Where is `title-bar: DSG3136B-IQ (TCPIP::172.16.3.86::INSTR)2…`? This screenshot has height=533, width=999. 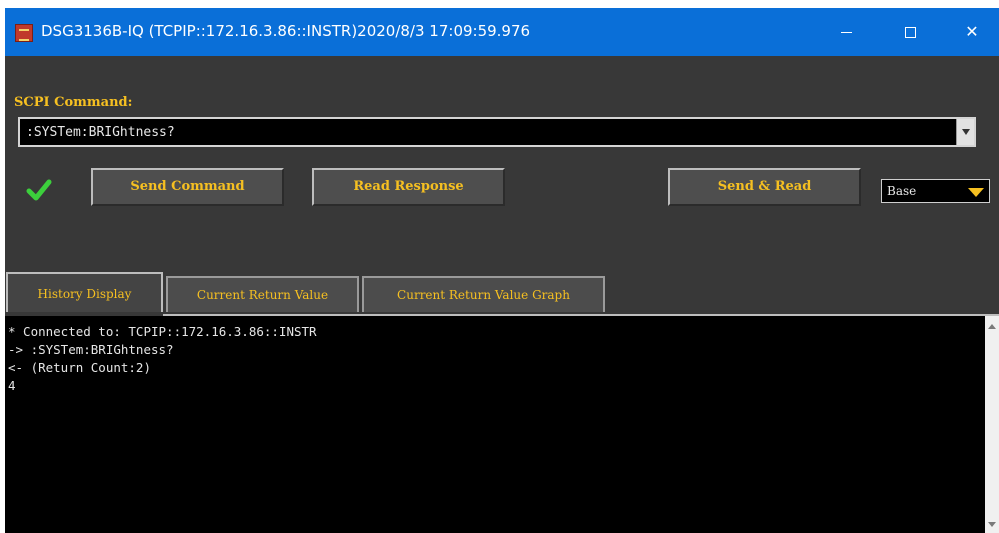 title-bar: DSG3136B-IQ (TCPIP::172.16.3.86::INSTR)2… is located at coordinates (502, 32).